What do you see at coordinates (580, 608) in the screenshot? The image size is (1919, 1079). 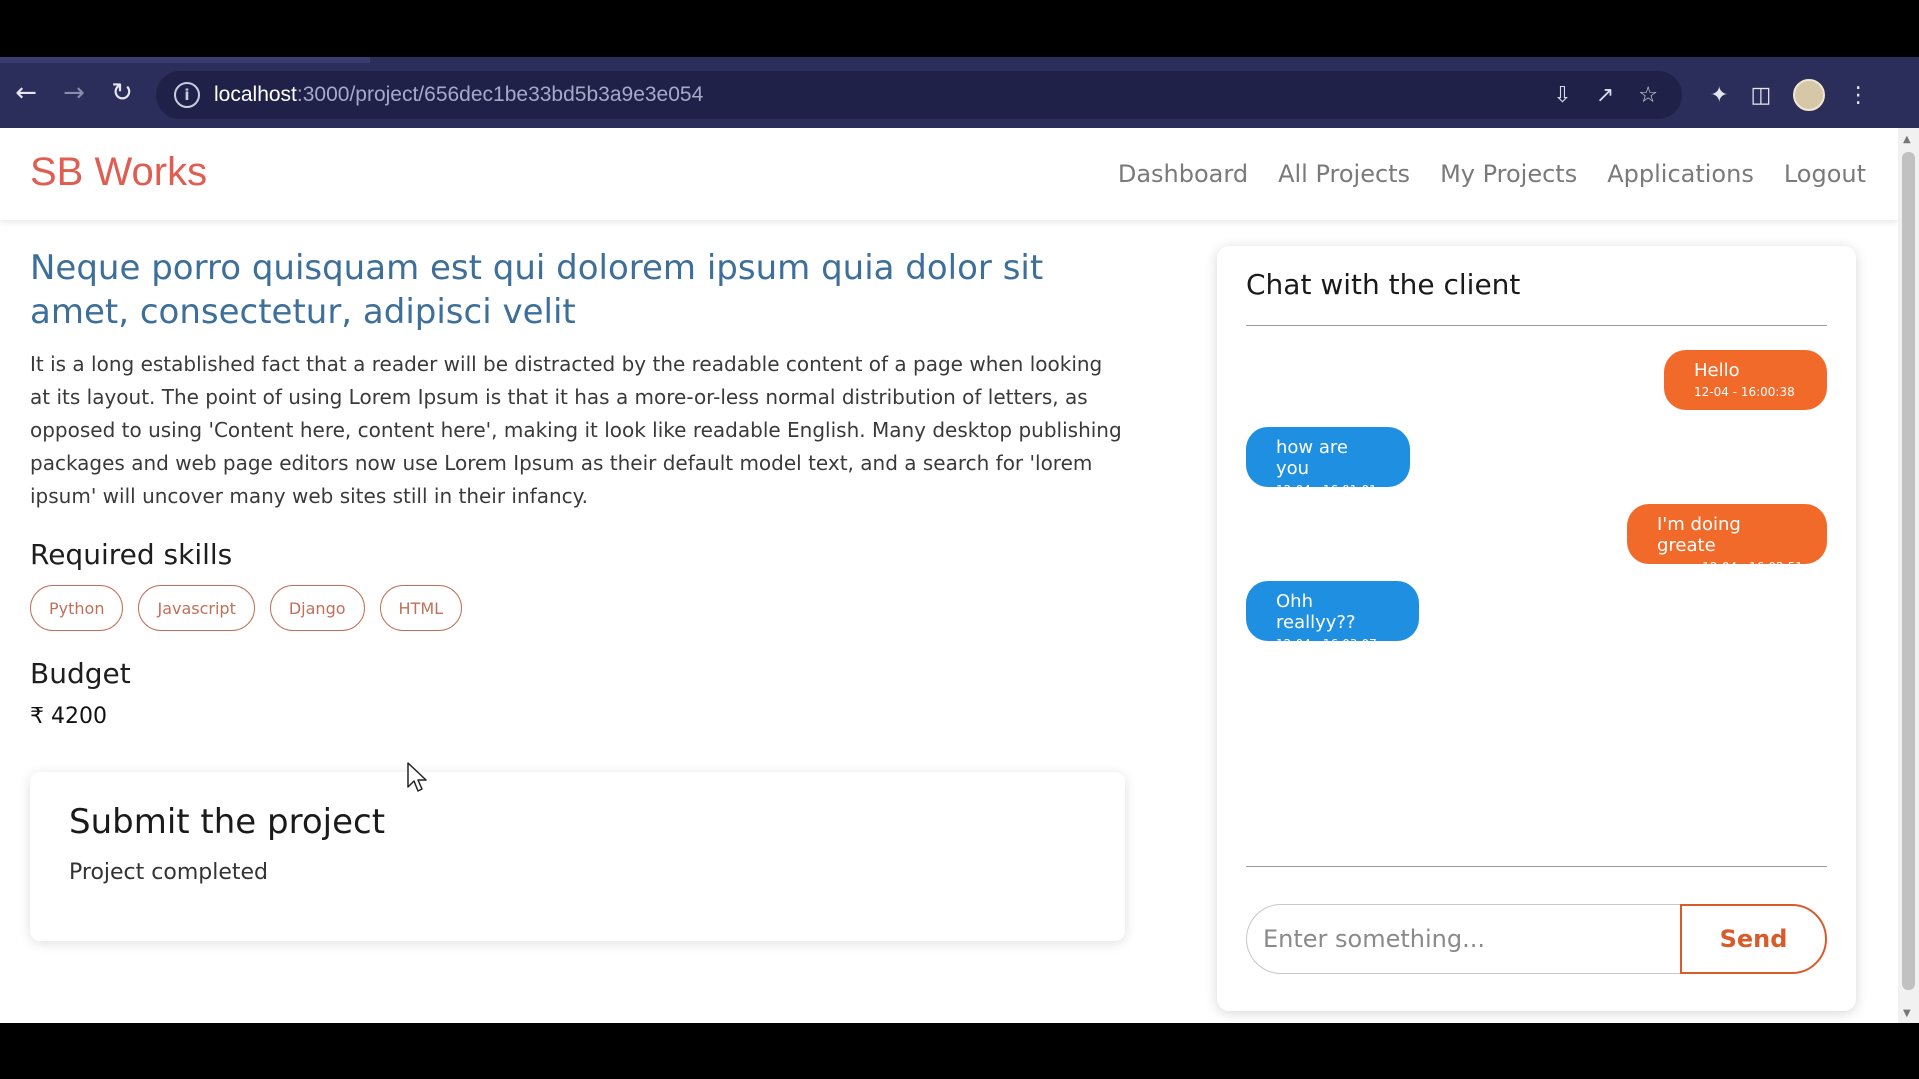 I see `skills-list: Python Javascript Django HTML` at bounding box center [580, 608].